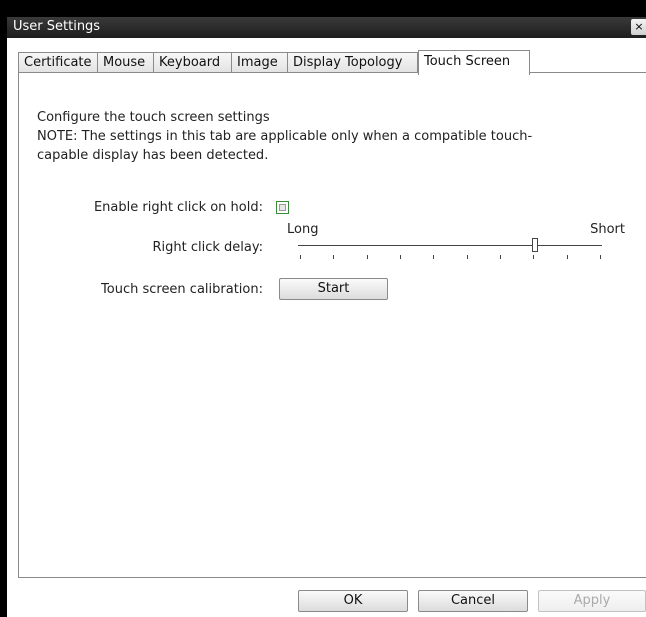 This screenshot has width=646, height=617. What do you see at coordinates (192, 62) in the screenshot?
I see `tab-keyboard: Keyboard` at bounding box center [192, 62].